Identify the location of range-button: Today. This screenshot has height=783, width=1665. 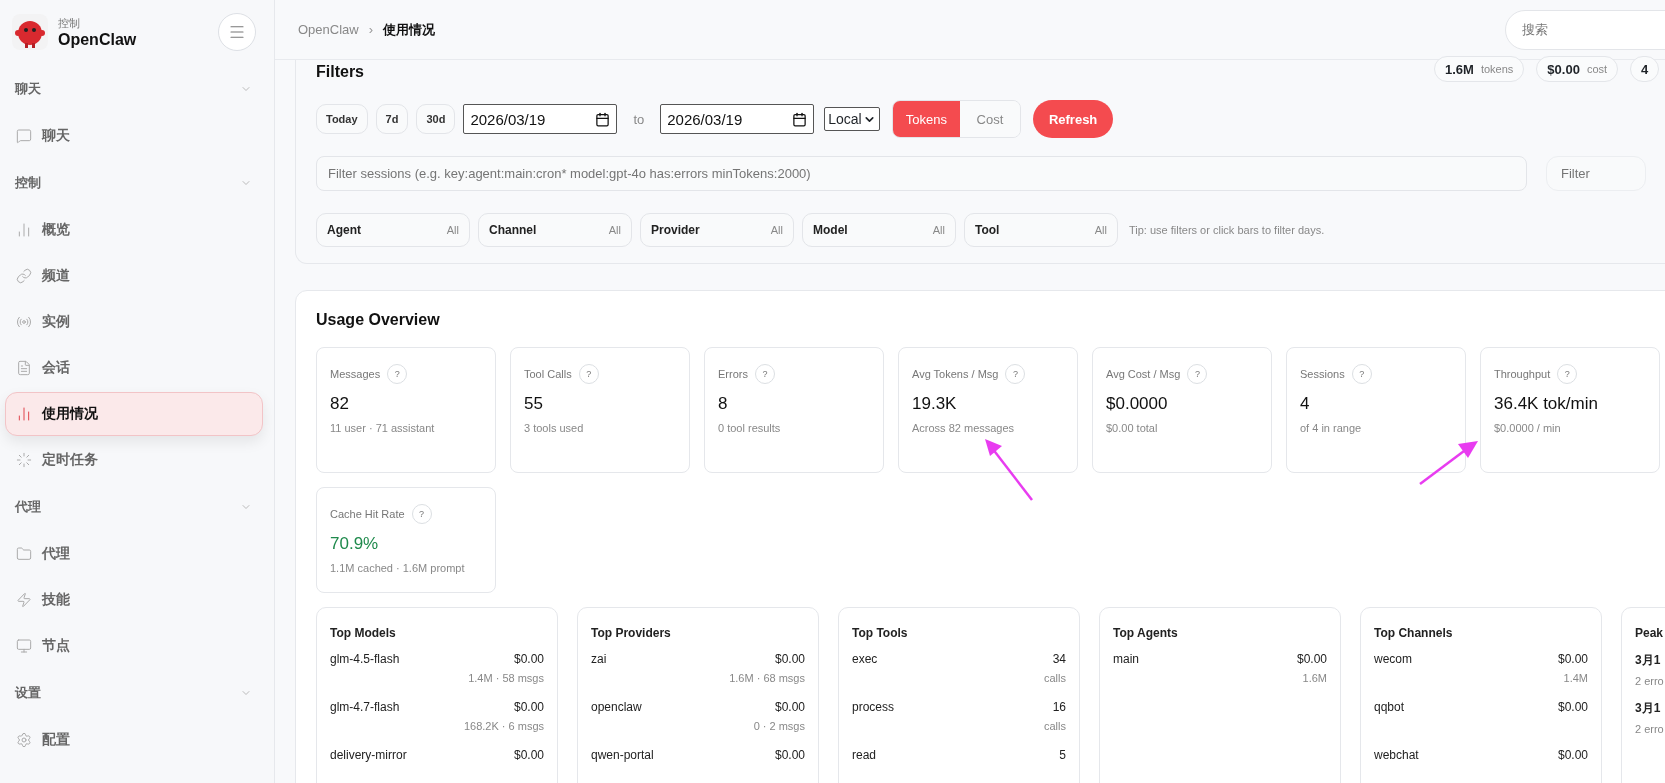
(342, 119).